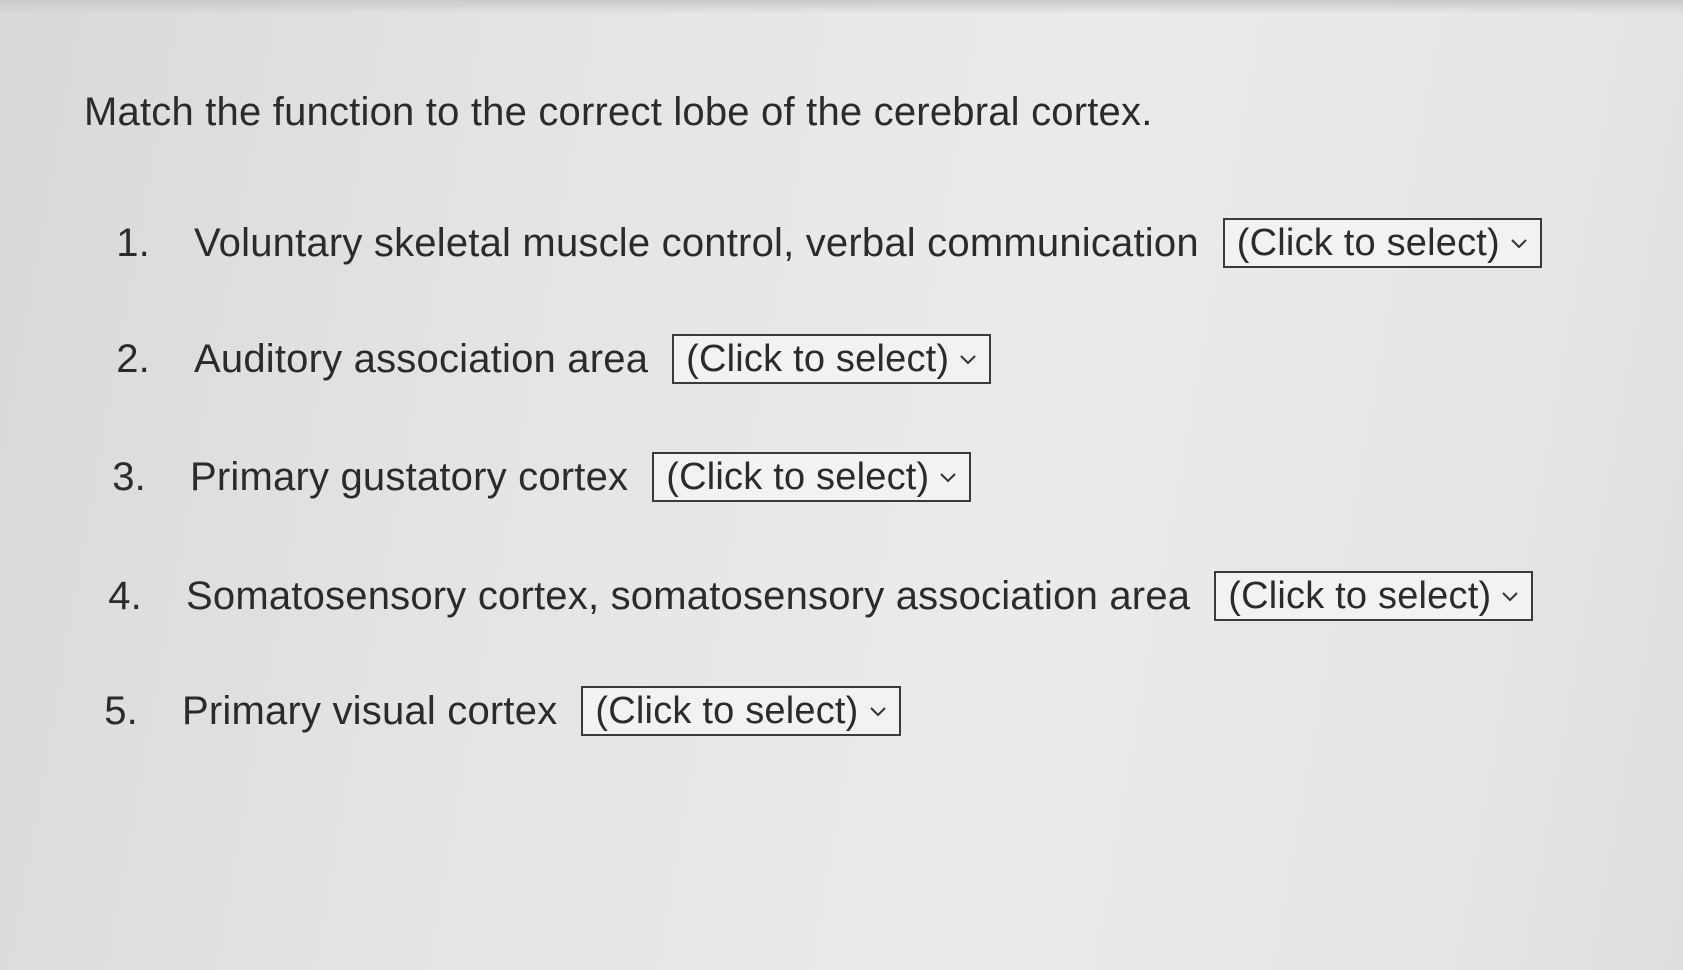 The width and height of the screenshot is (1683, 970). What do you see at coordinates (125, 595) in the screenshot?
I see `item-number: 4.` at bounding box center [125, 595].